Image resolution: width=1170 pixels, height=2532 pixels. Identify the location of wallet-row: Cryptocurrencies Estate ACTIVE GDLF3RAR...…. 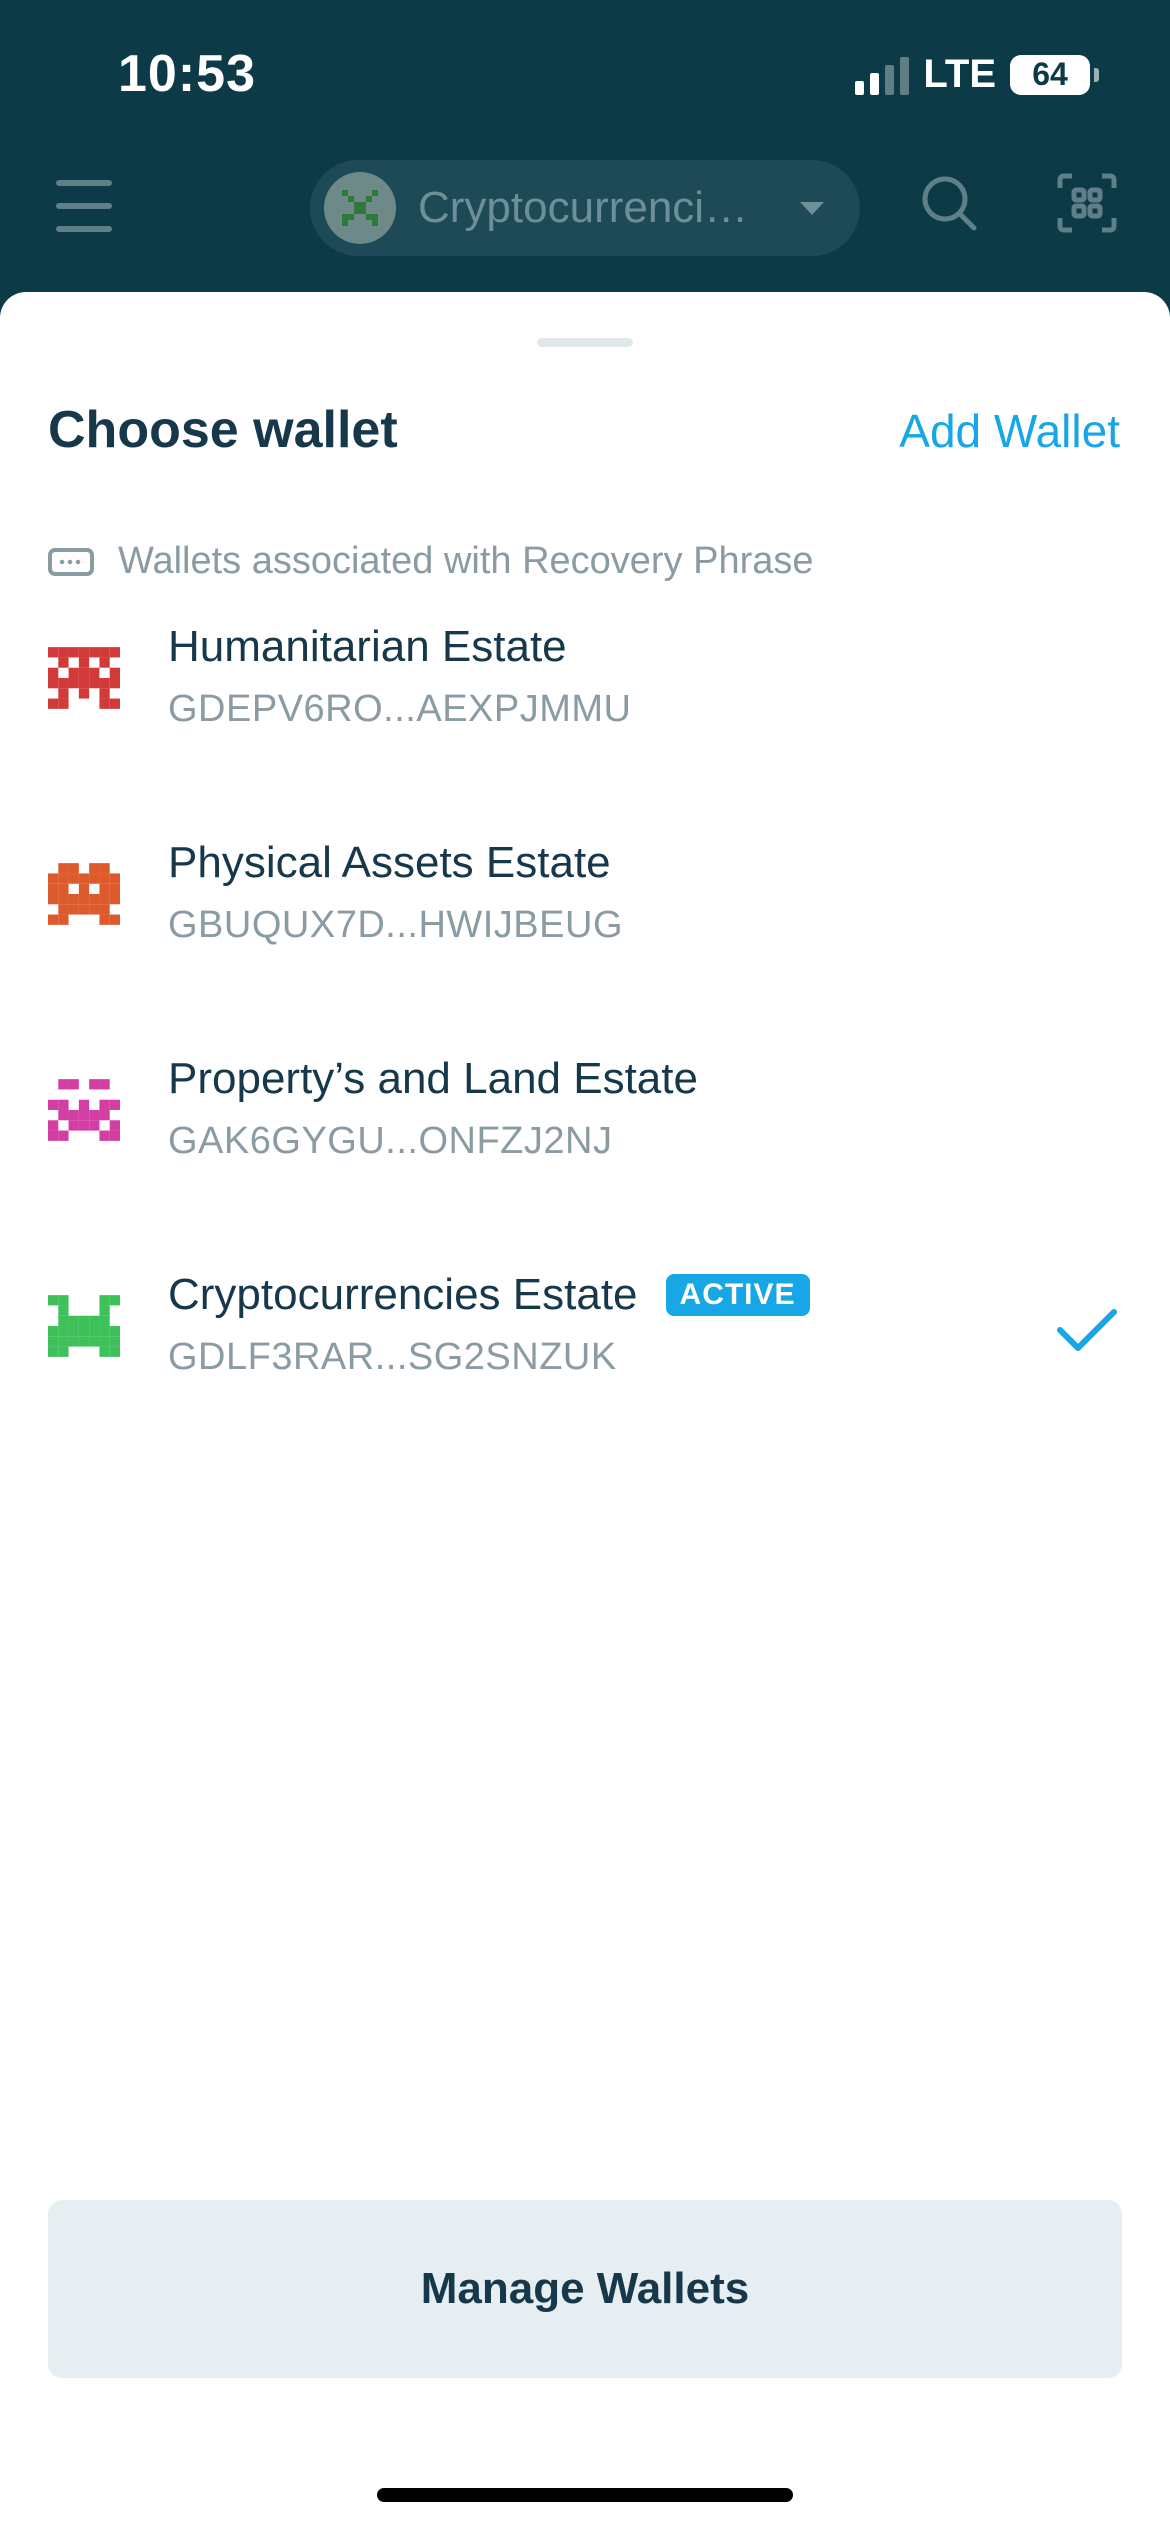
(585, 1361).